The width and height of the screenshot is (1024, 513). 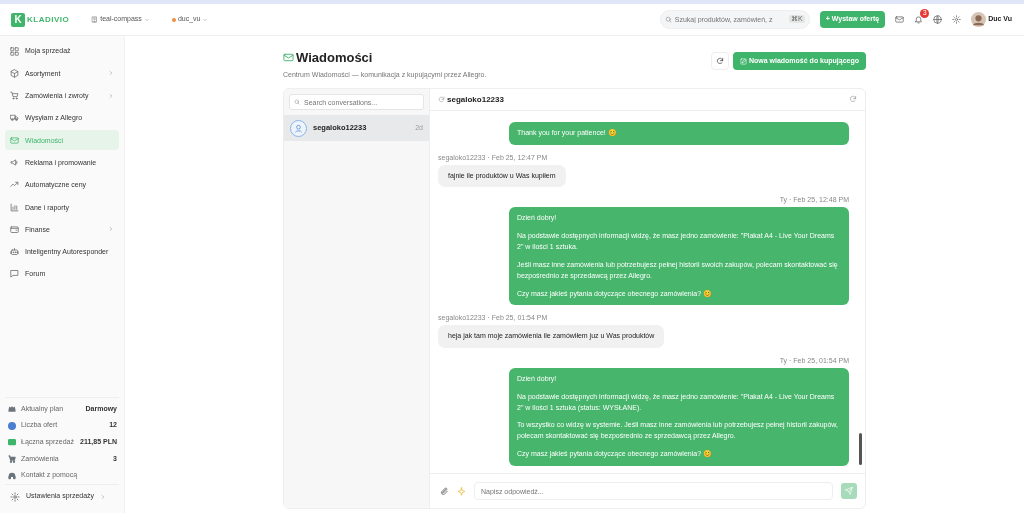 I want to click on user-icon, so click(x=298, y=128).